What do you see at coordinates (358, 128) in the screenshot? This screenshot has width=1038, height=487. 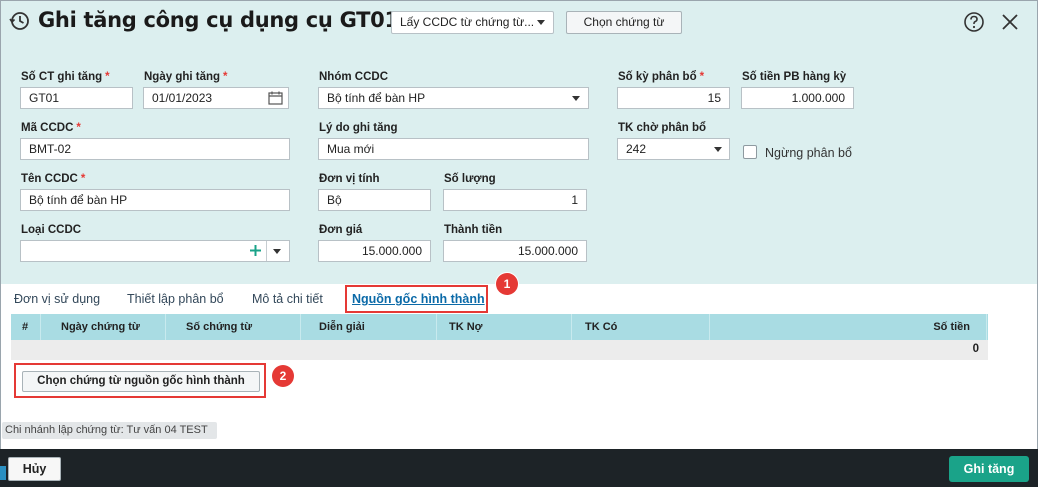 I see `ly-do-label: Lý do ghi tăng` at bounding box center [358, 128].